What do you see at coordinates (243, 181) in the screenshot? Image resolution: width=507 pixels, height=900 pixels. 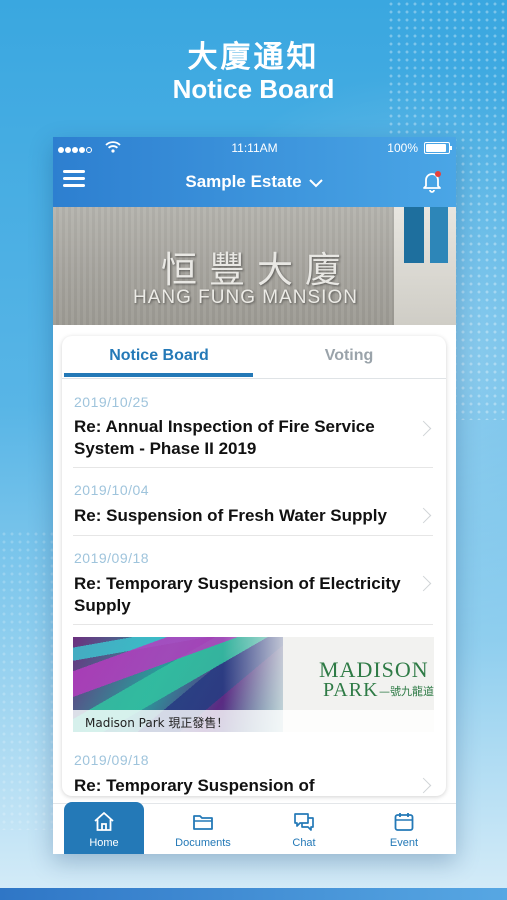 I see `estate-name: Sample Estate` at bounding box center [243, 181].